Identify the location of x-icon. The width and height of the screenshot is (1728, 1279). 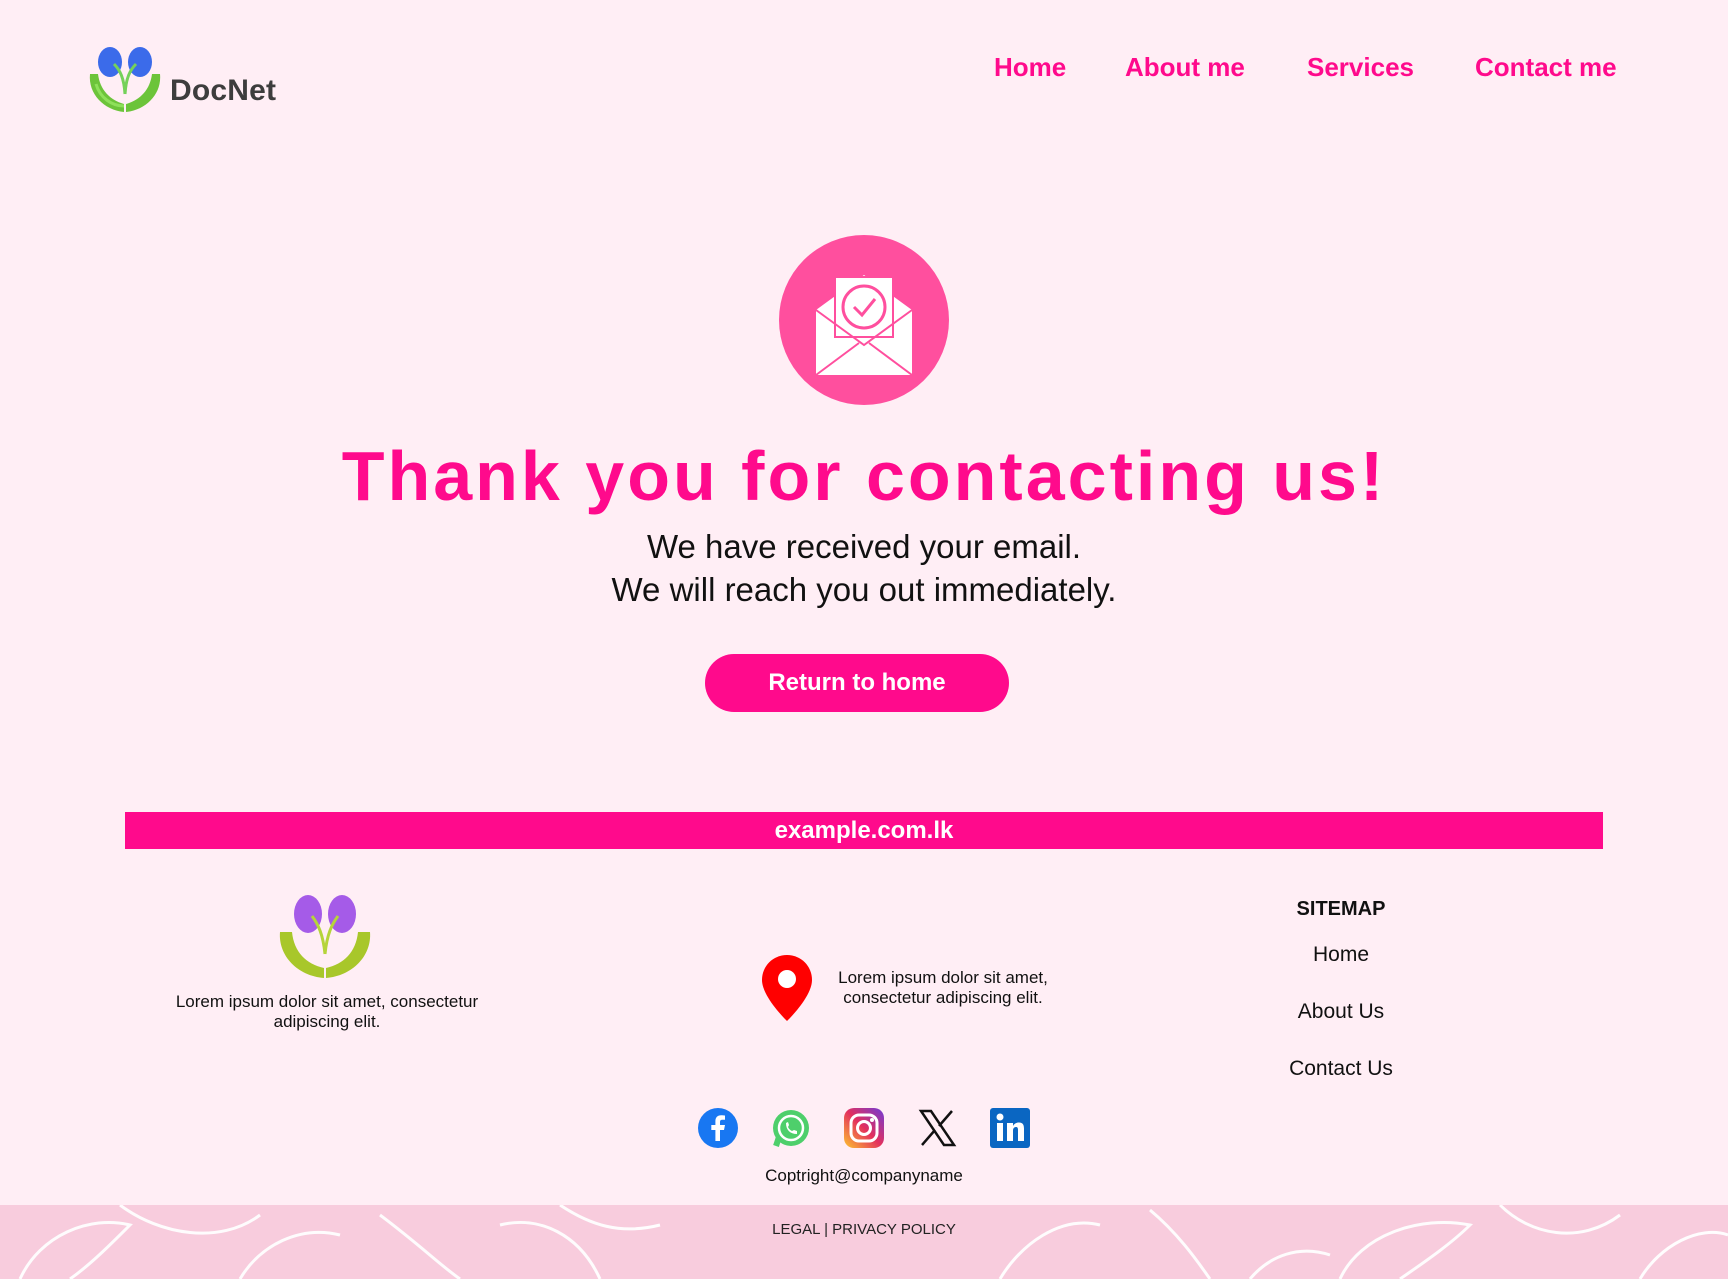
(937, 1128).